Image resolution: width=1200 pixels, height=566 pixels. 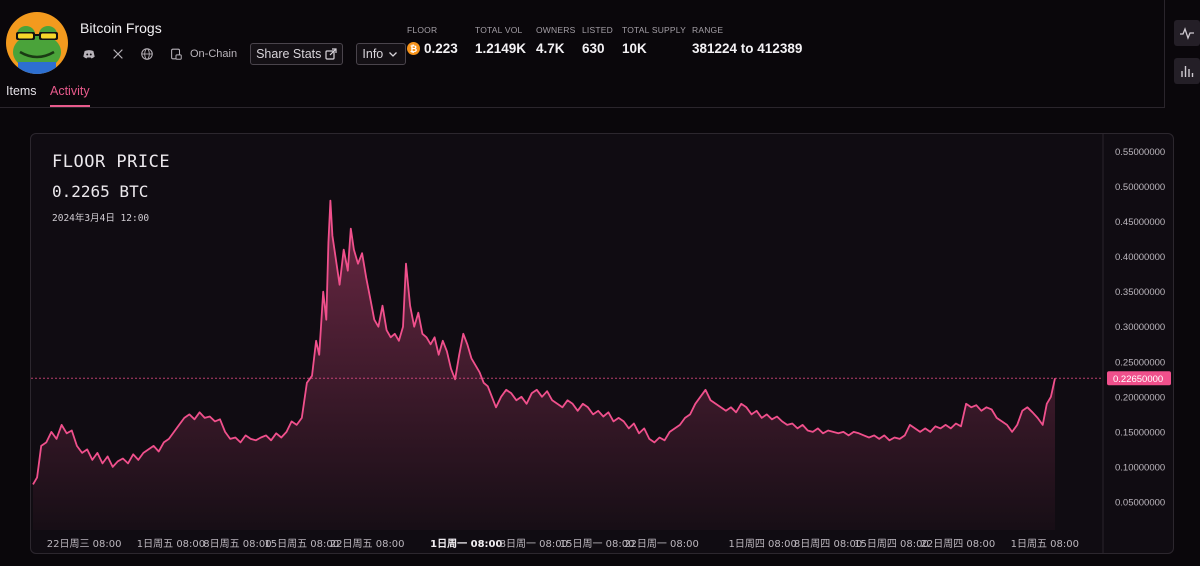 I want to click on y-tick-label: 0.55000000, so click(x=1140, y=152).